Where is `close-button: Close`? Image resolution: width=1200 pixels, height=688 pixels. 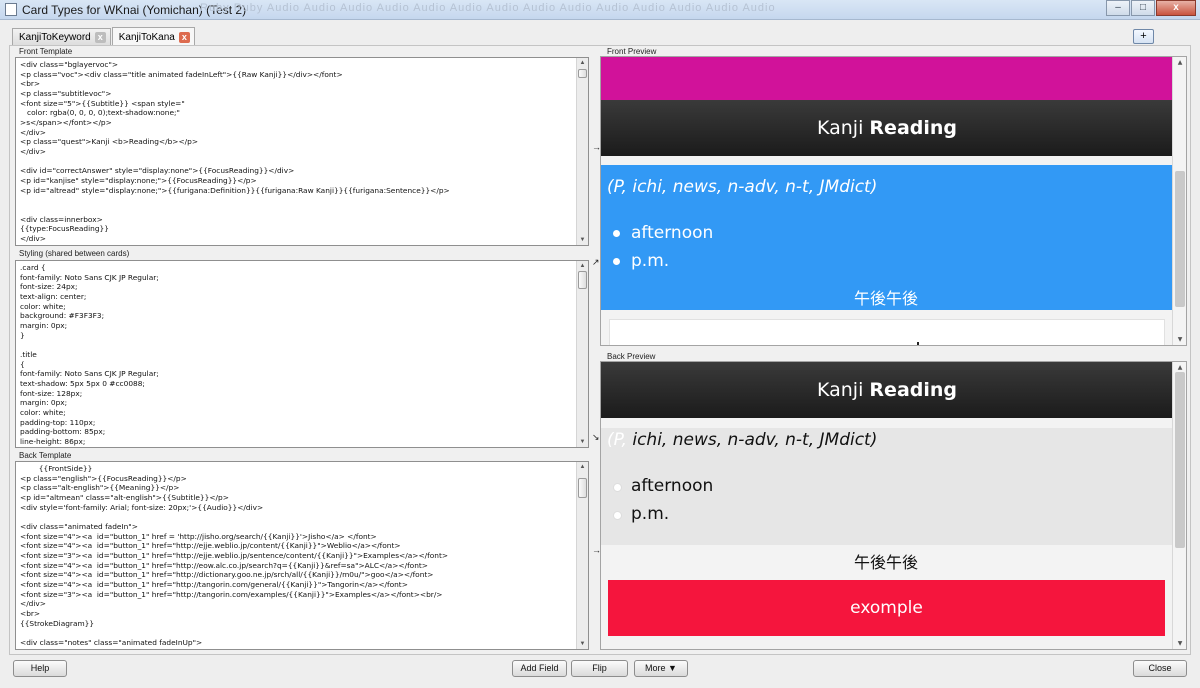 close-button: Close is located at coordinates (1160, 668).